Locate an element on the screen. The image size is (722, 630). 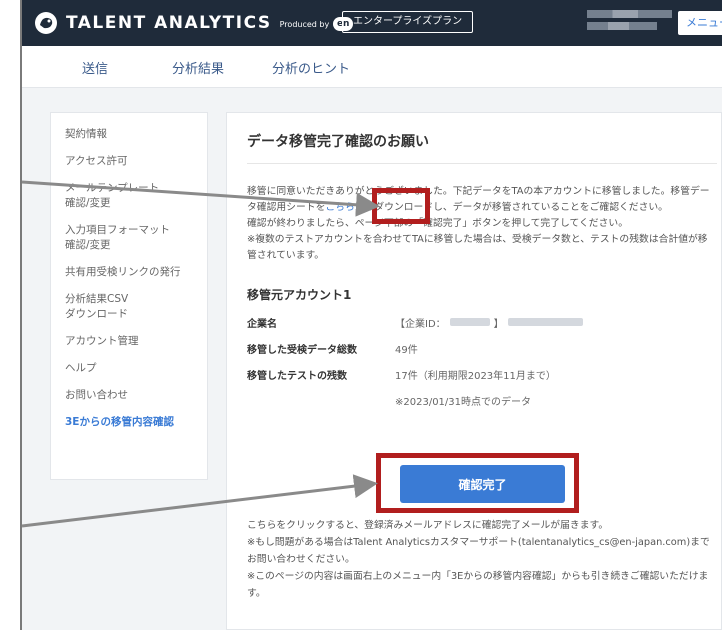
company-id-suffix: 】 is located at coordinates (498, 324).